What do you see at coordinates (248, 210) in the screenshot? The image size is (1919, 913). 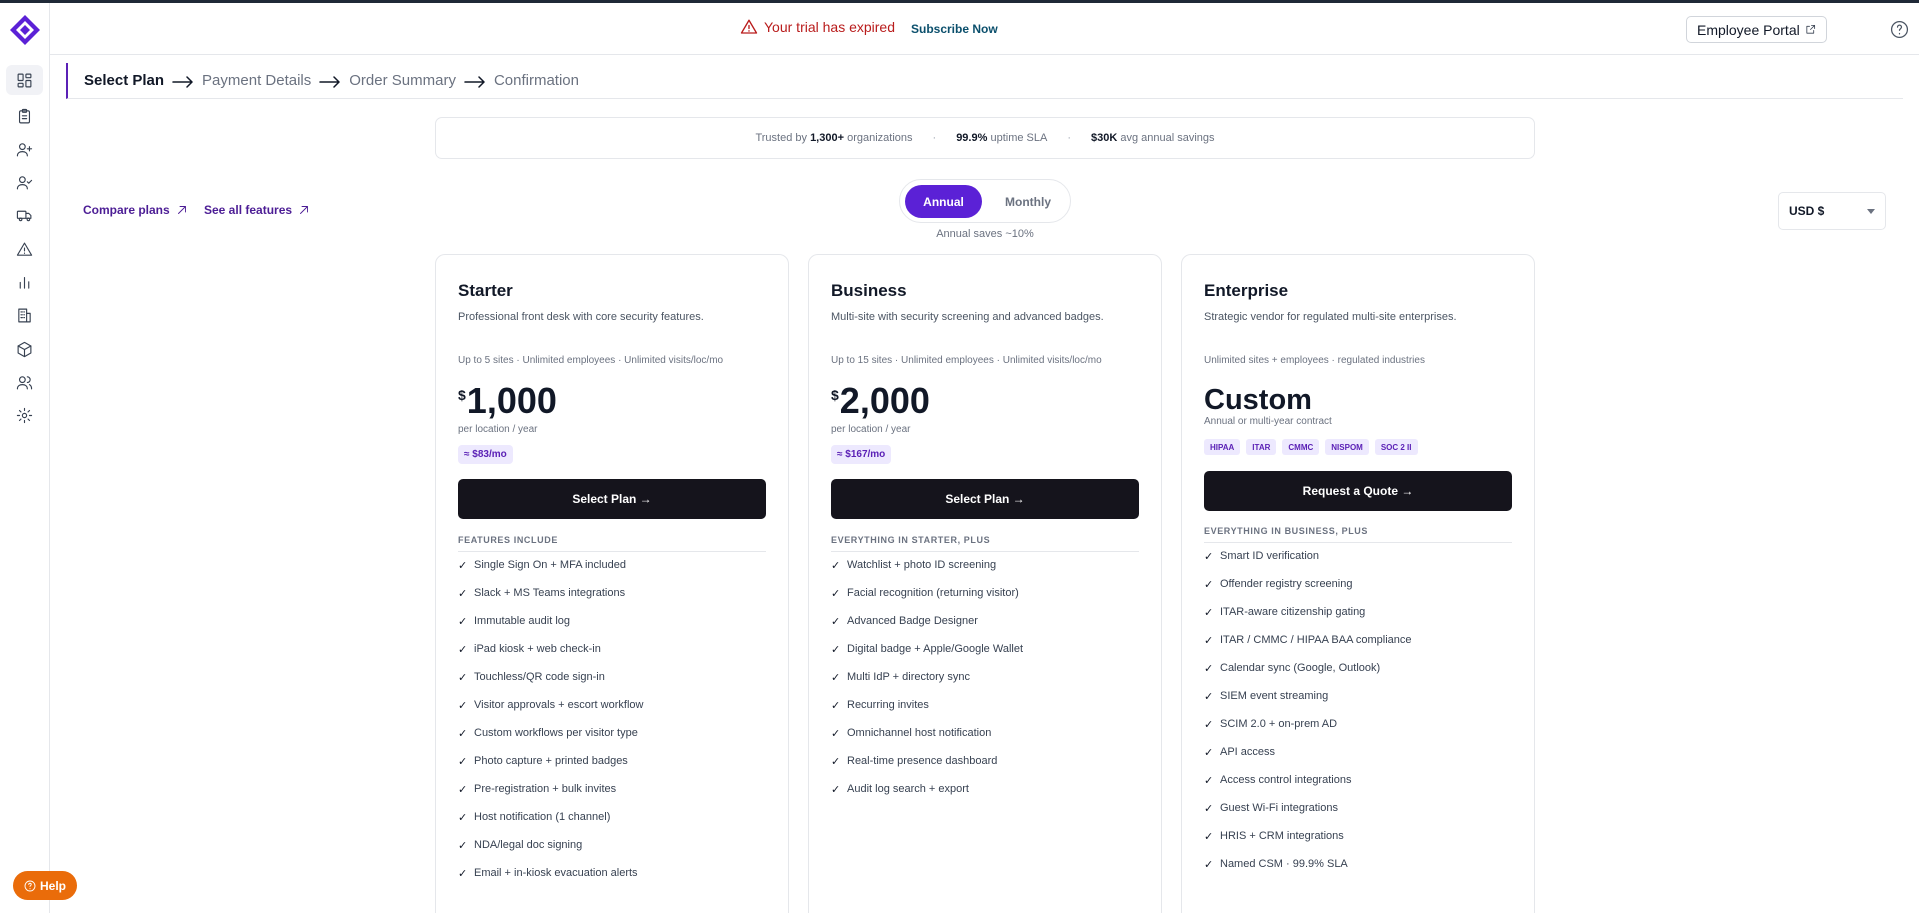 I see `see-all-features-label: See all features` at bounding box center [248, 210].